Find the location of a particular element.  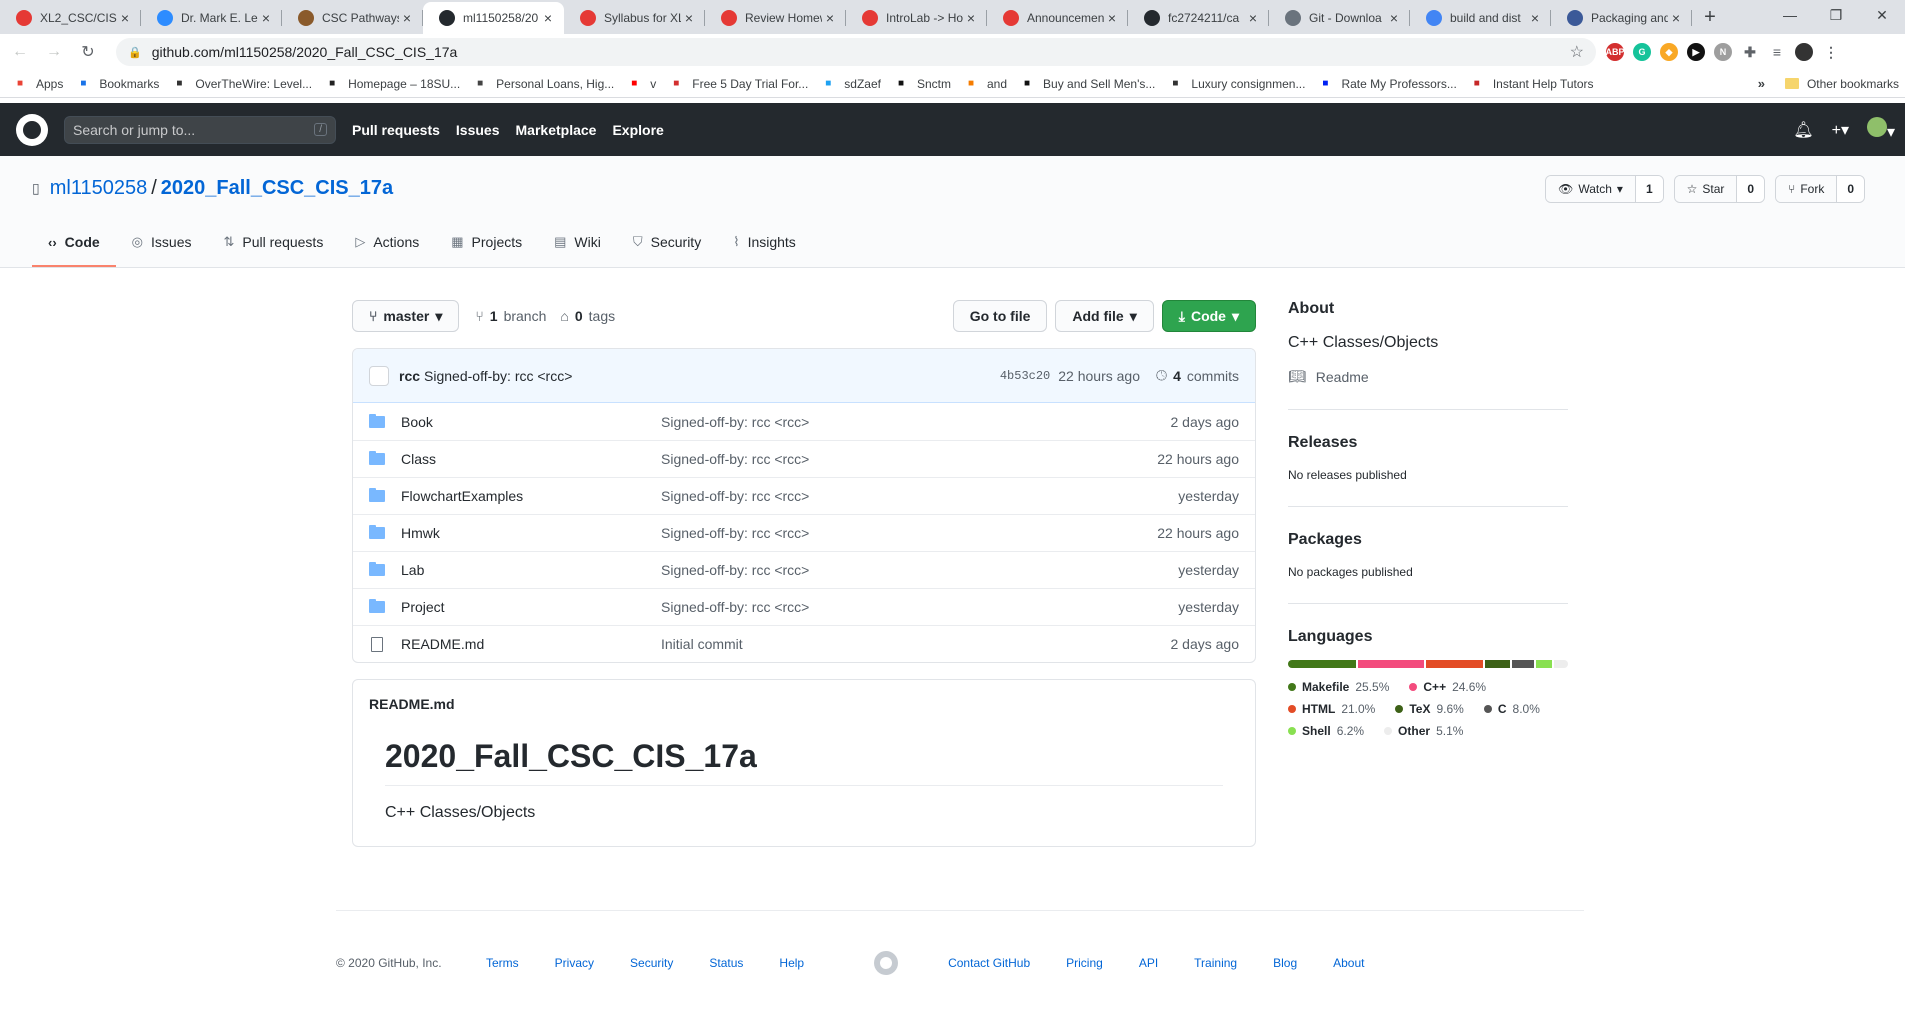

search-input is located at coordinates (194, 129).